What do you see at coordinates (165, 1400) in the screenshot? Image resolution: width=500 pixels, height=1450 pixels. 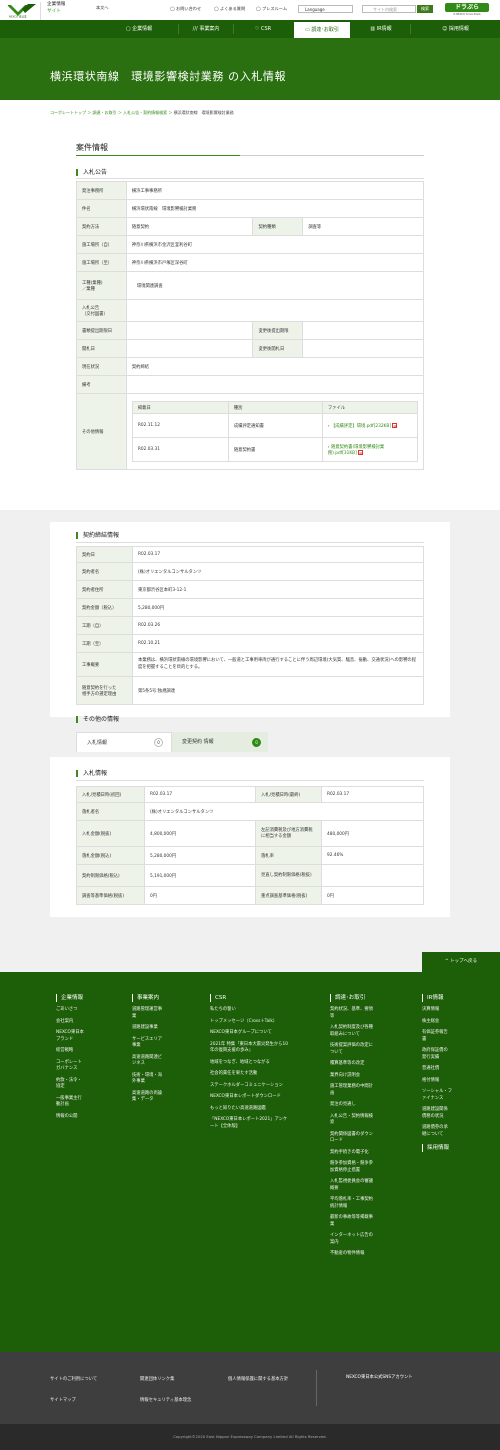 I see `footer-link: 情報セキュリティ基本理念` at bounding box center [165, 1400].